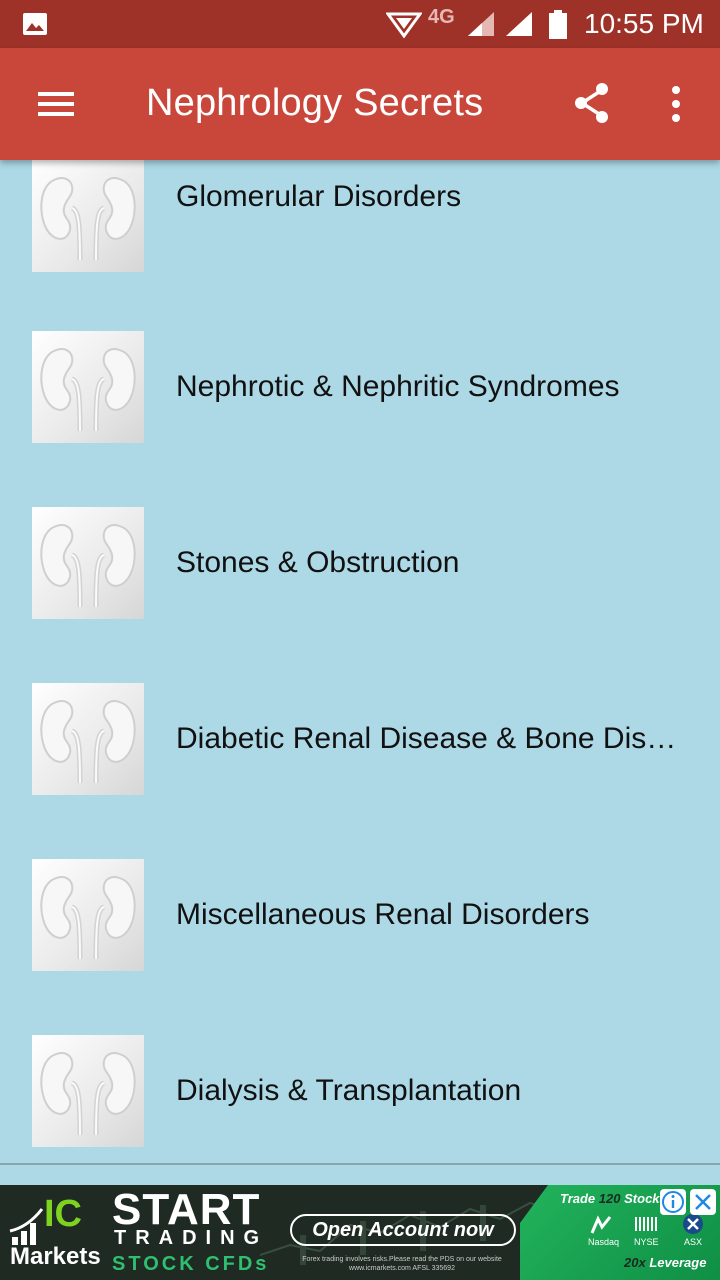 This screenshot has height=1280, width=720. I want to click on list-item-label: Miscellaneous Renal Disorders, so click(383, 914).